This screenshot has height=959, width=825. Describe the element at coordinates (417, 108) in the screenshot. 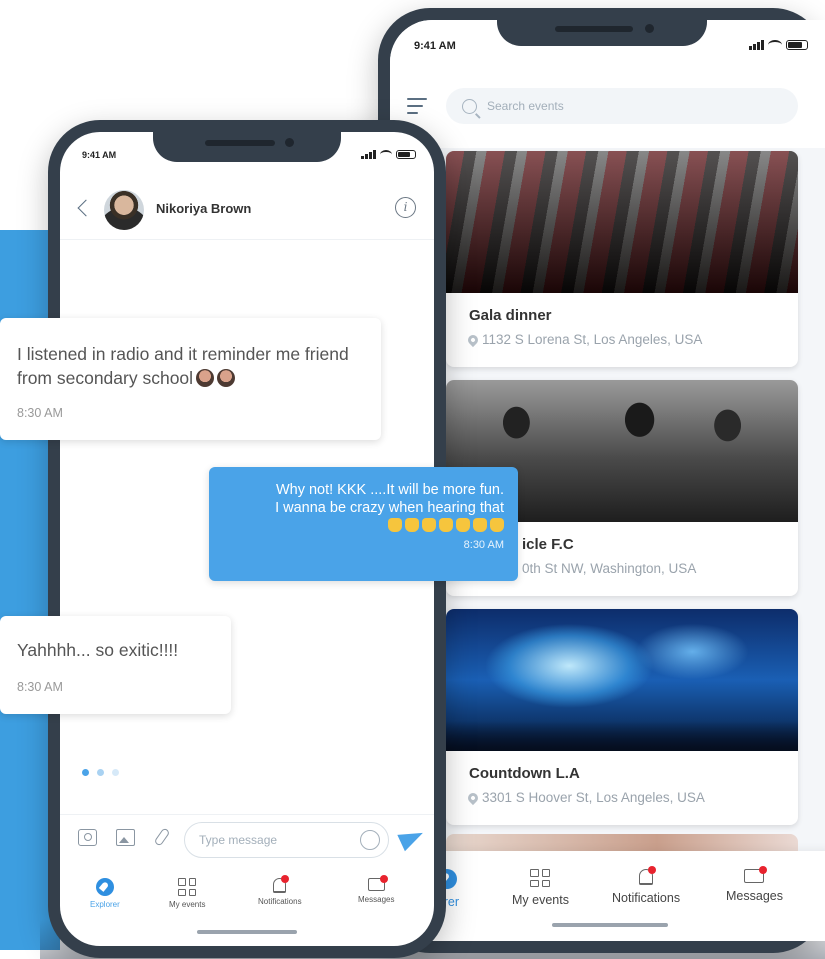

I see `menu-icon` at that location.